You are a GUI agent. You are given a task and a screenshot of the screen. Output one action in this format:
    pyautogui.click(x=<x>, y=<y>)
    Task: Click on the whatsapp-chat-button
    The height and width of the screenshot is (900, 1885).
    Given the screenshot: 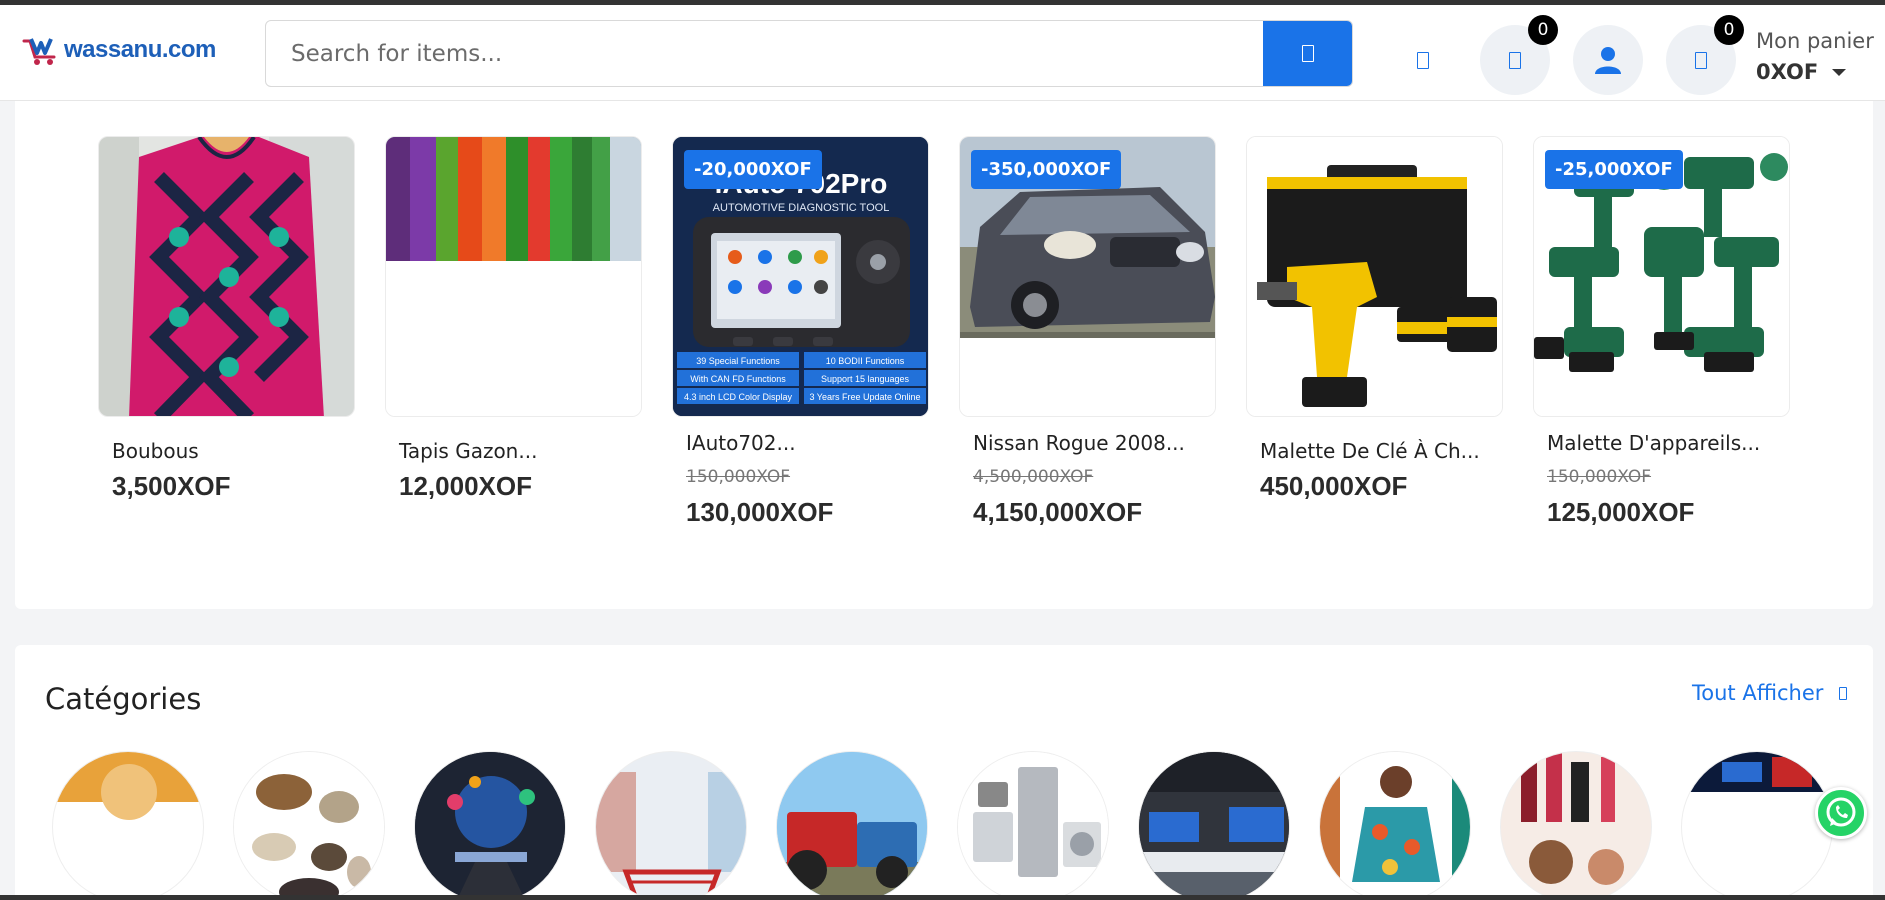 What is the action you would take?
    pyautogui.click(x=1841, y=813)
    